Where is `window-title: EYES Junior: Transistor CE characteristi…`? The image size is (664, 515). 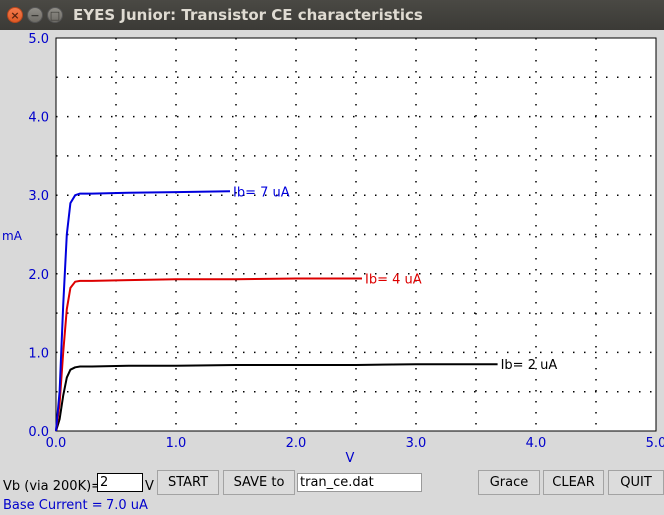 window-title: EYES Junior: Transistor CE characteristi… is located at coordinates (248, 15).